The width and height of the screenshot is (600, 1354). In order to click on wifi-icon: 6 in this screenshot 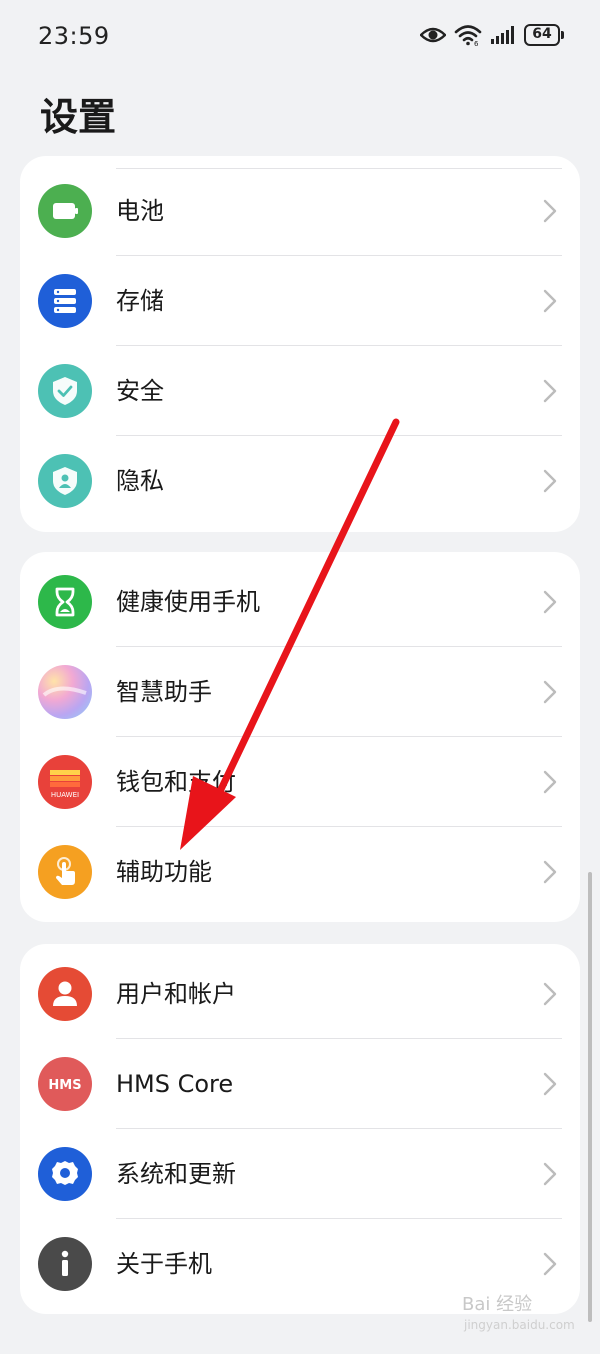, I will do `click(468, 35)`.